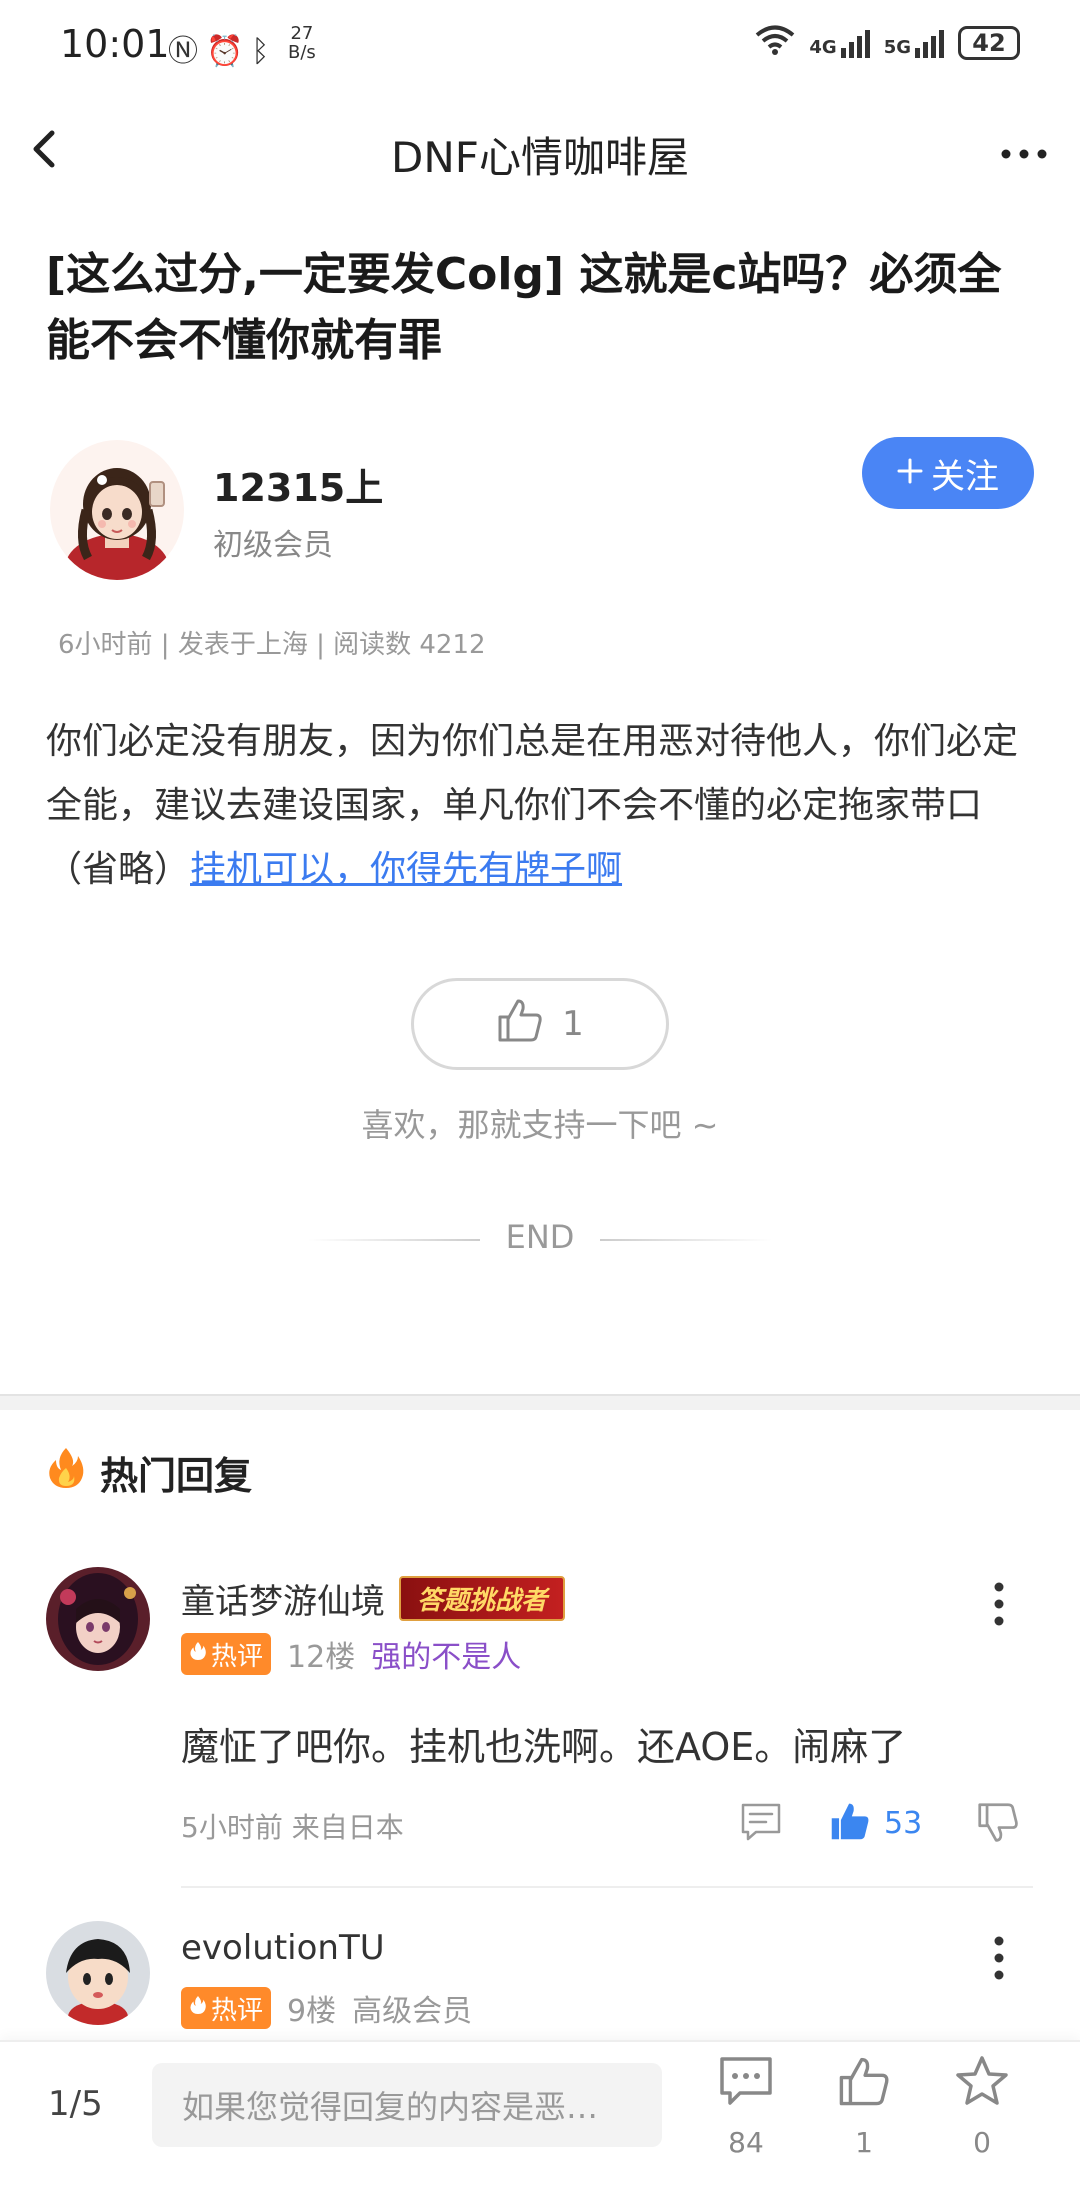  I want to click on signal-5g-label: 5G, so click(897, 47).